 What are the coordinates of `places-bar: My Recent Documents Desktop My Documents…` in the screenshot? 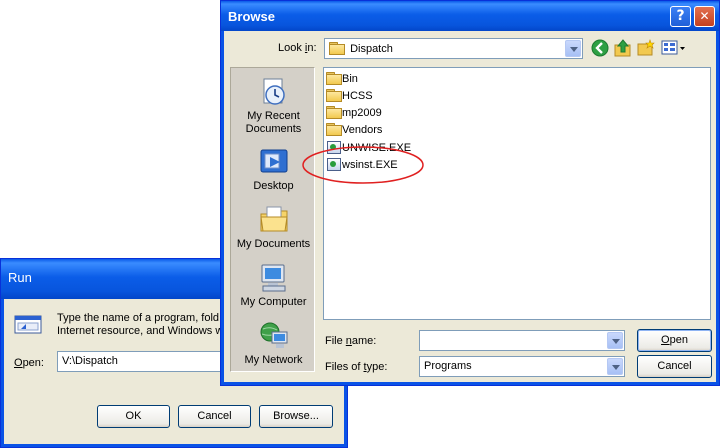 It's located at (272, 219).